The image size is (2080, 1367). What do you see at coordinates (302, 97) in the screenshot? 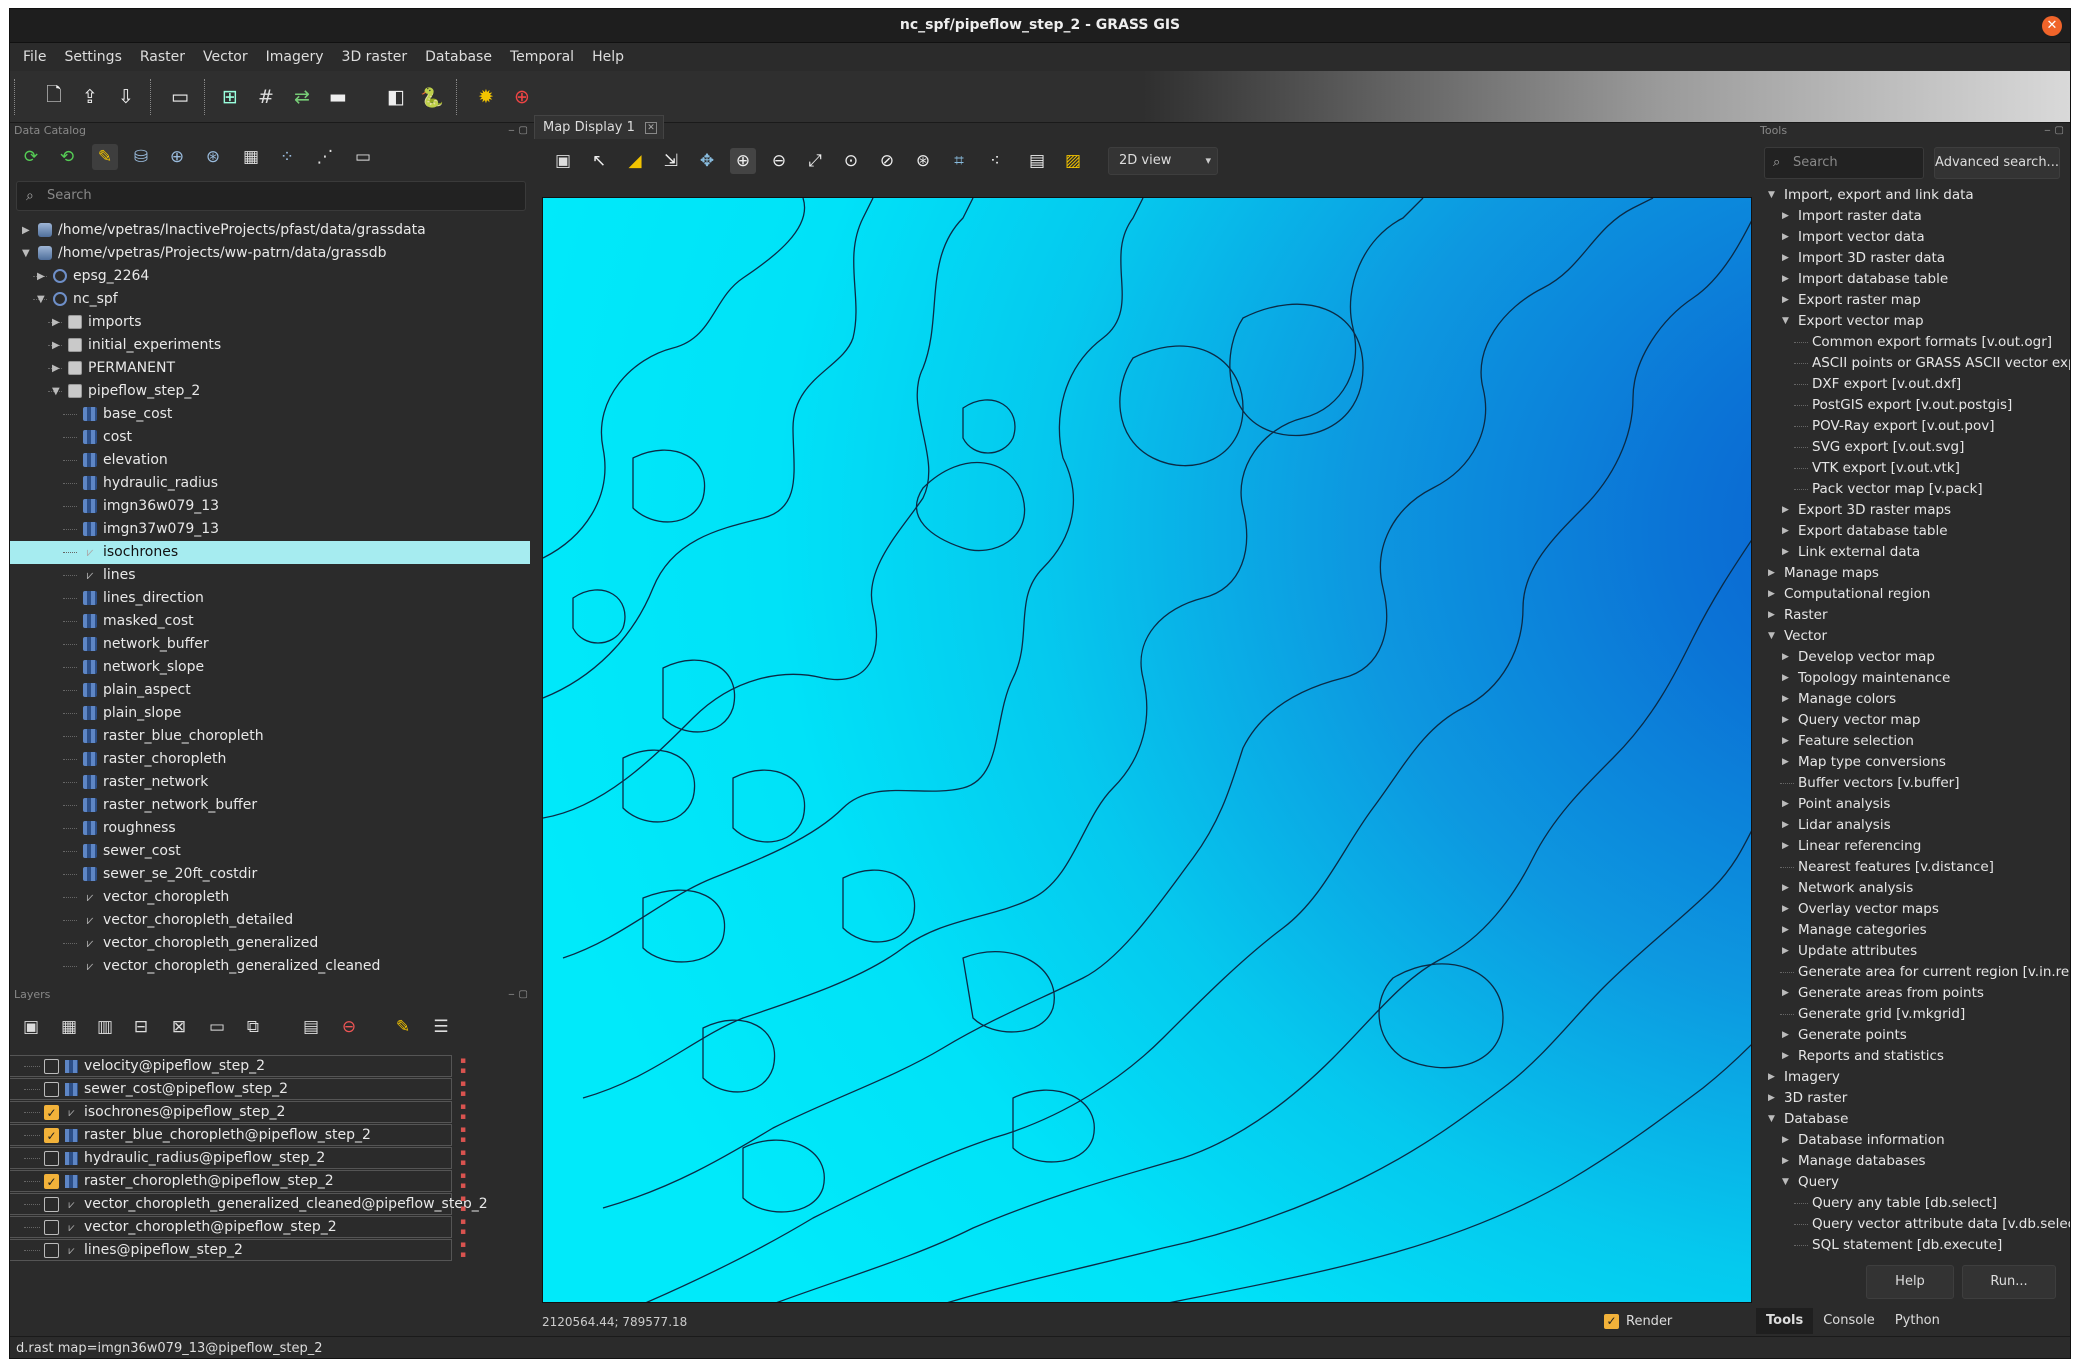
I see `graphical-modeler-icon: ⇄` at bounding box center [302, 97].